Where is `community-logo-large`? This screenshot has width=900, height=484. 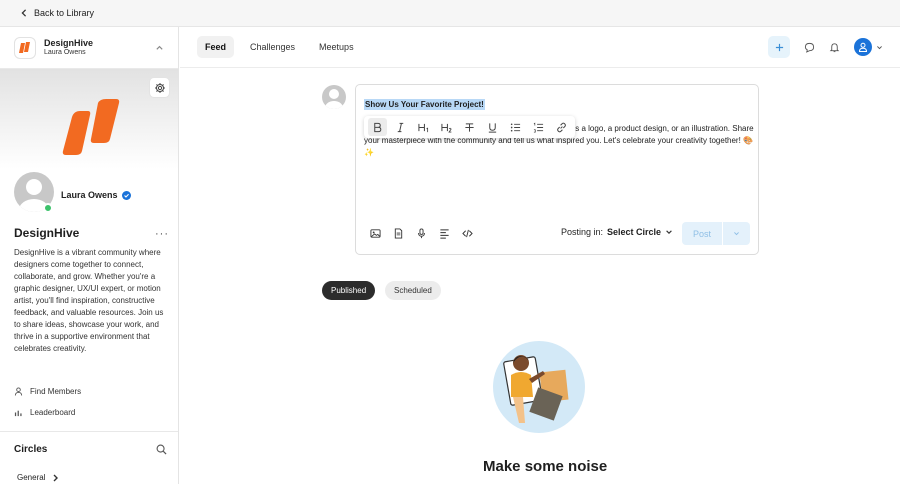 community-logo-large is located at coordinates (91, 127).